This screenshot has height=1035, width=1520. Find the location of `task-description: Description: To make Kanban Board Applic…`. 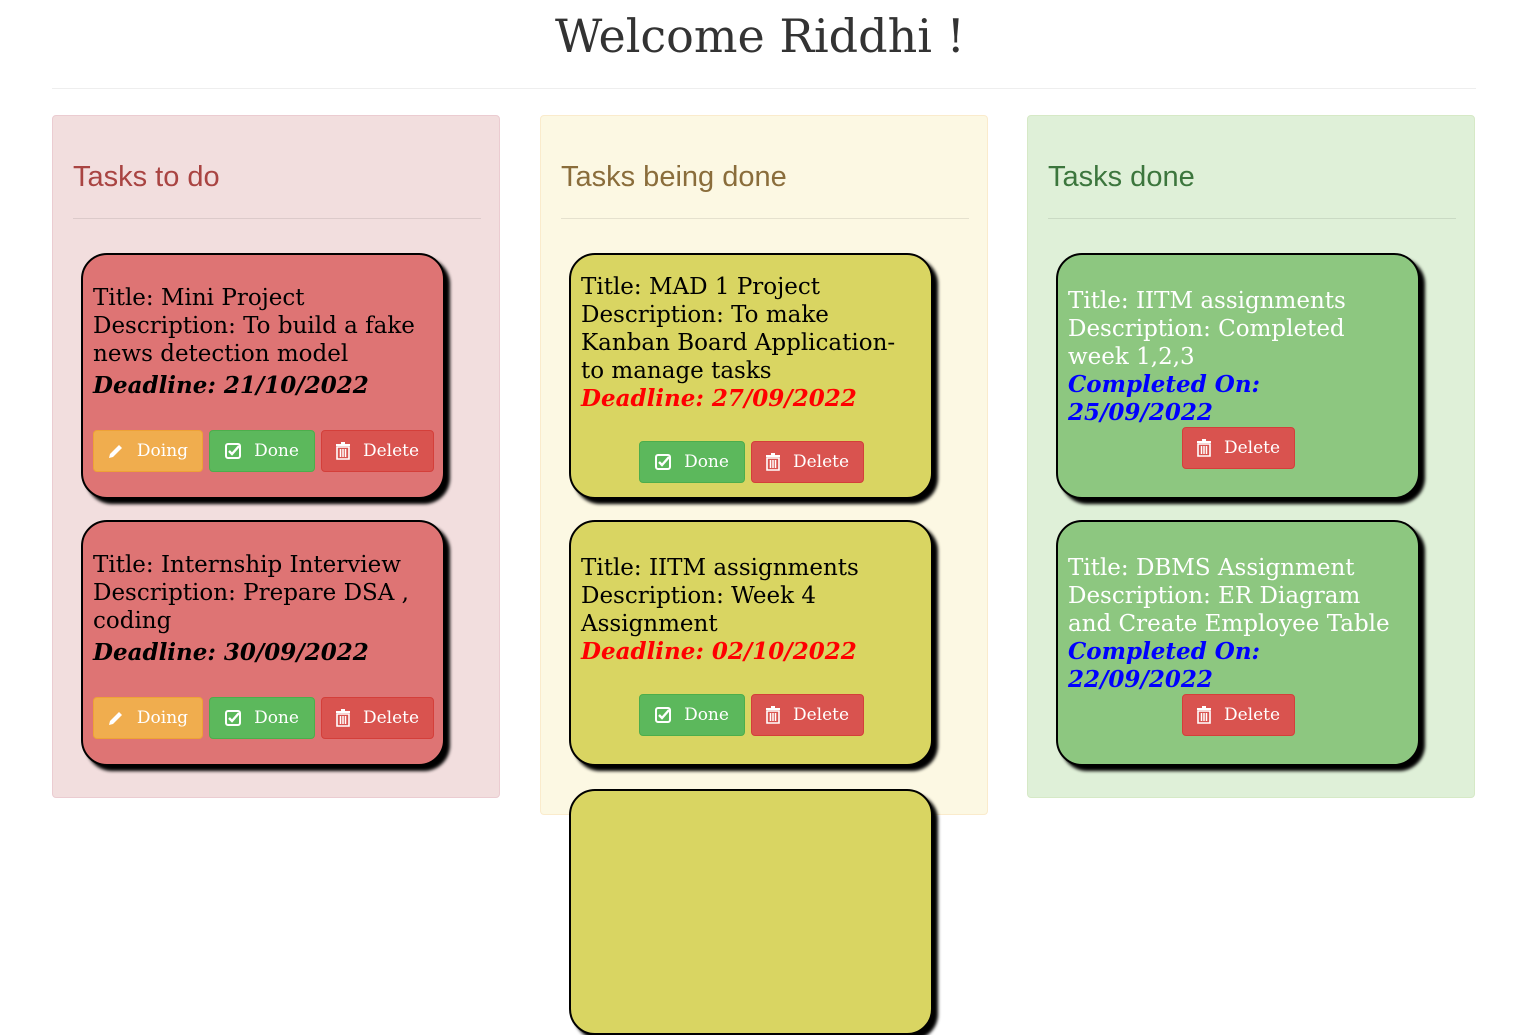

task-description: Description: To make Kanban Board Applic… is located at coordinates (738, 343).